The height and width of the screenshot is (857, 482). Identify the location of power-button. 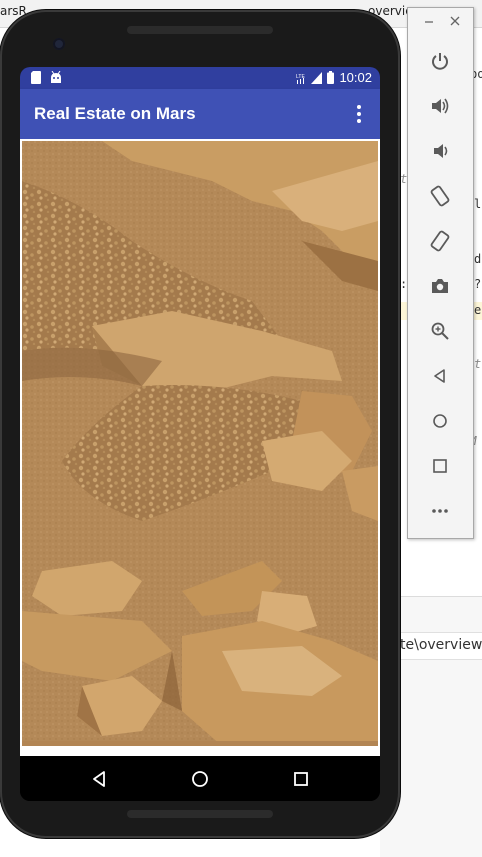
(440, 61).